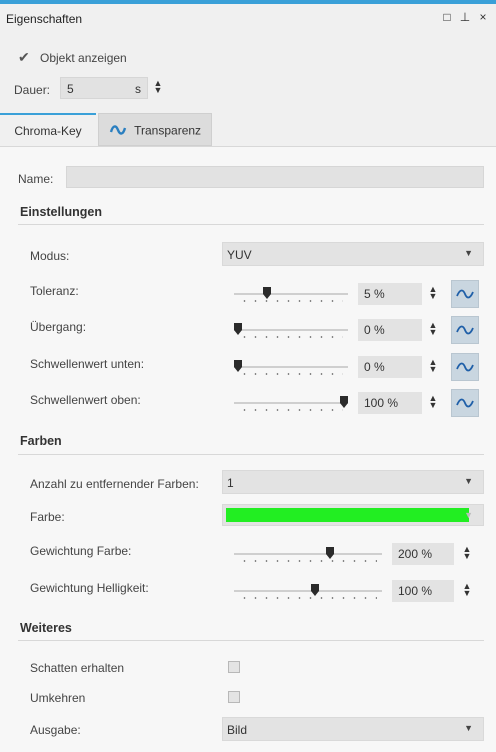 The height and width of the screenshot is (752, 496). What do you see at coordinates (447, 17) in the screenshot?
I see `maximize-icon: □` at bounding box center [447, 17].